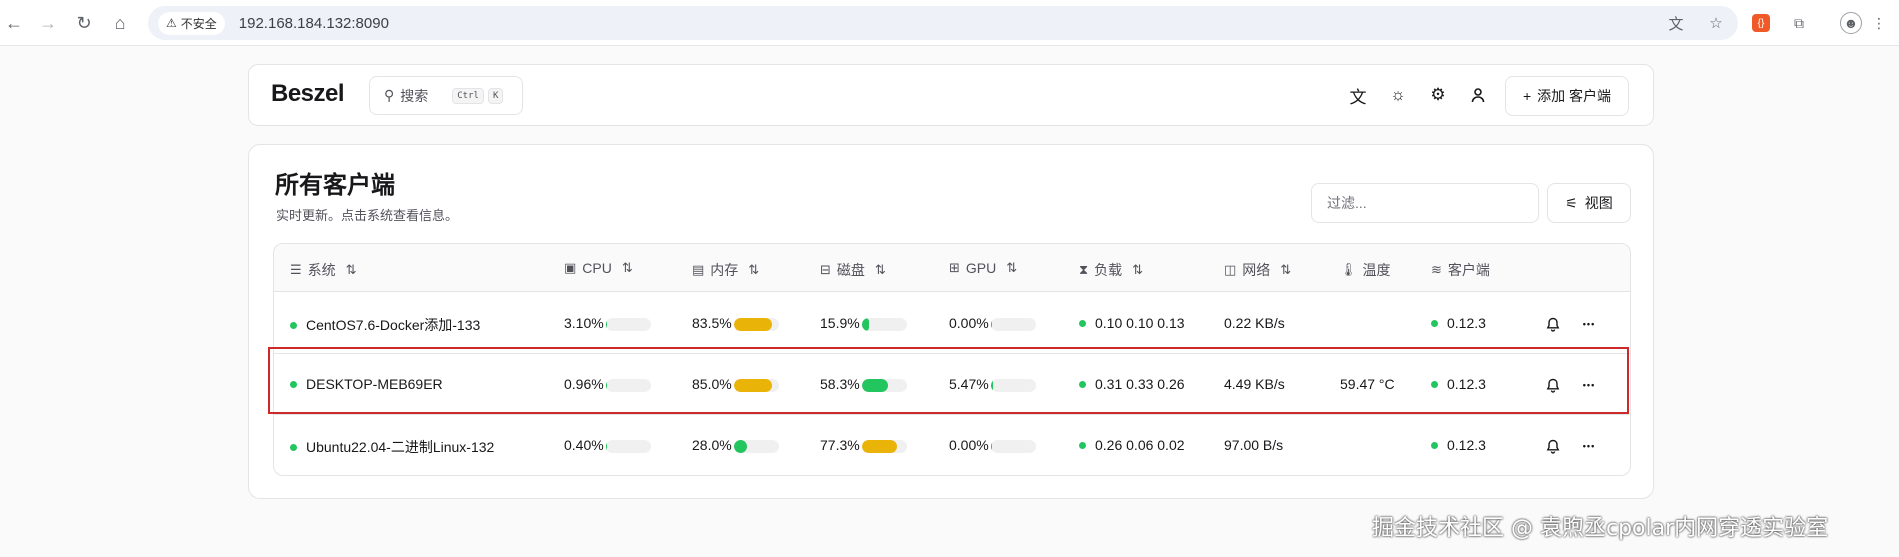  Describe the element at coordinates (1257, 270) in the screenshot. I see `col-network: ◫ 网络 ⇅` at that location.